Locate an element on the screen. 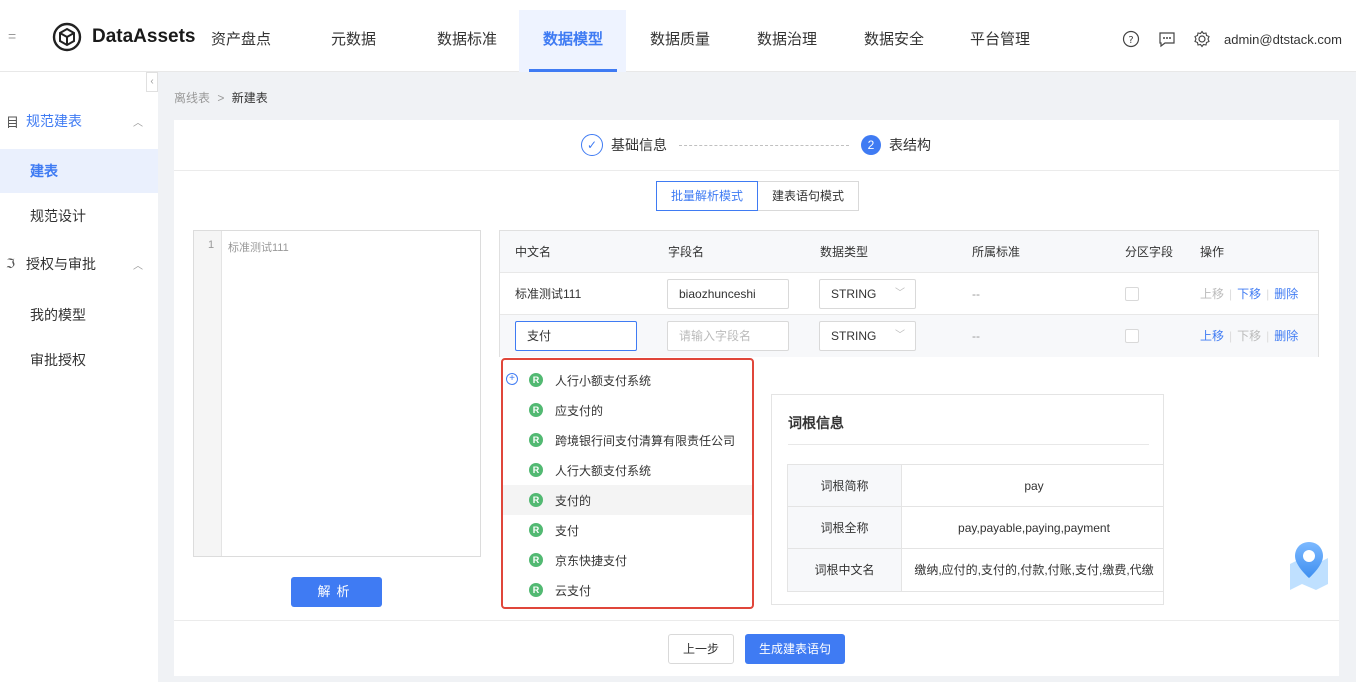 The image size is (1356, 682). dropdown-option: R 支付的 is located at coordinates (627, 500).